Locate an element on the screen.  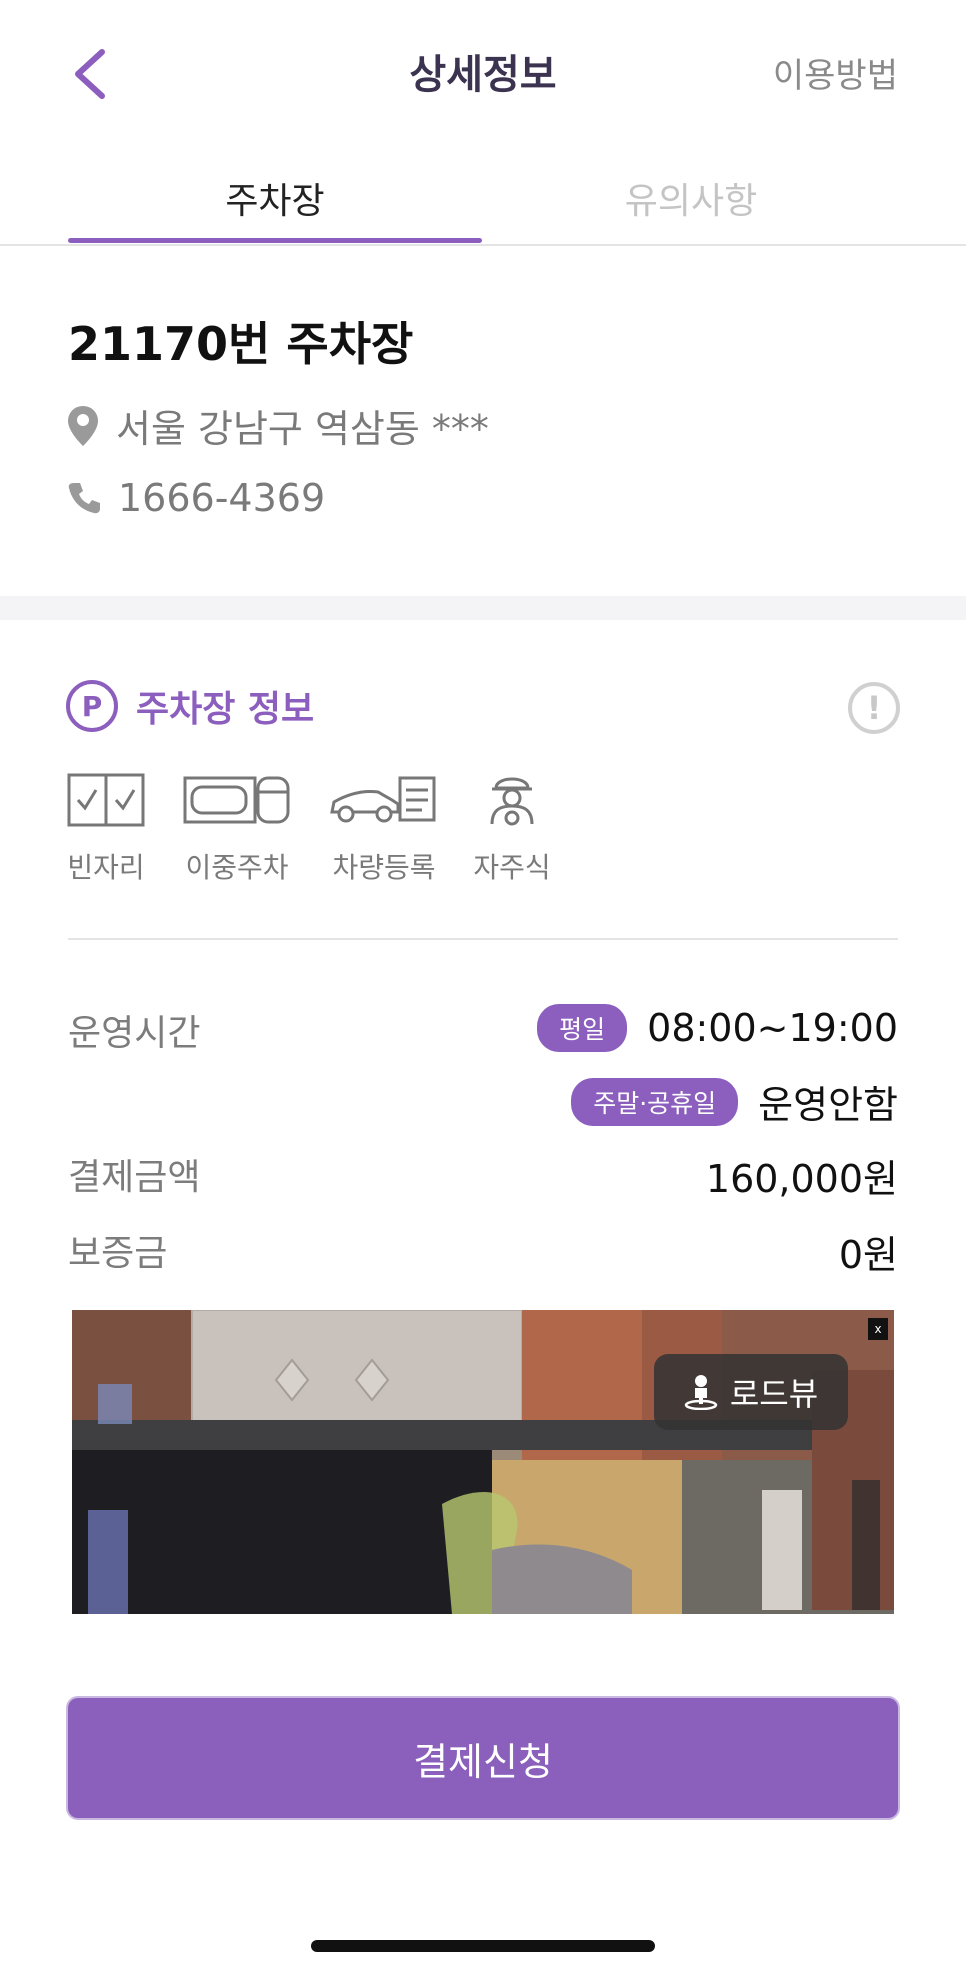
weekday-hours: 08:00~19:00 is located at coordinates (772, 1028).